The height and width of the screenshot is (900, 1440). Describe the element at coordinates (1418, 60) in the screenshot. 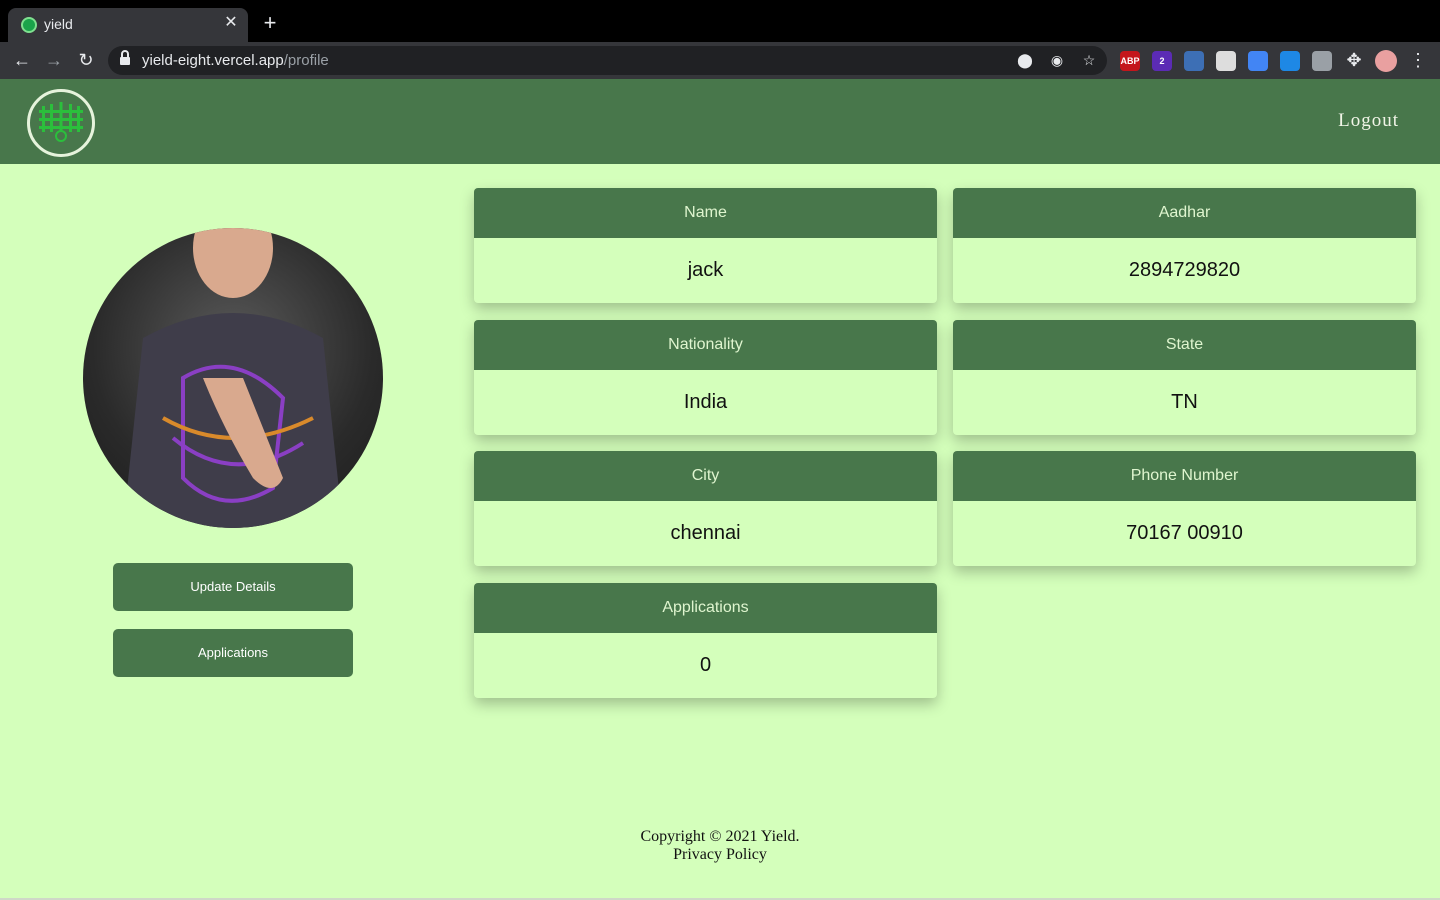

I see `menu-kebab-icon: ⋮` at that location.